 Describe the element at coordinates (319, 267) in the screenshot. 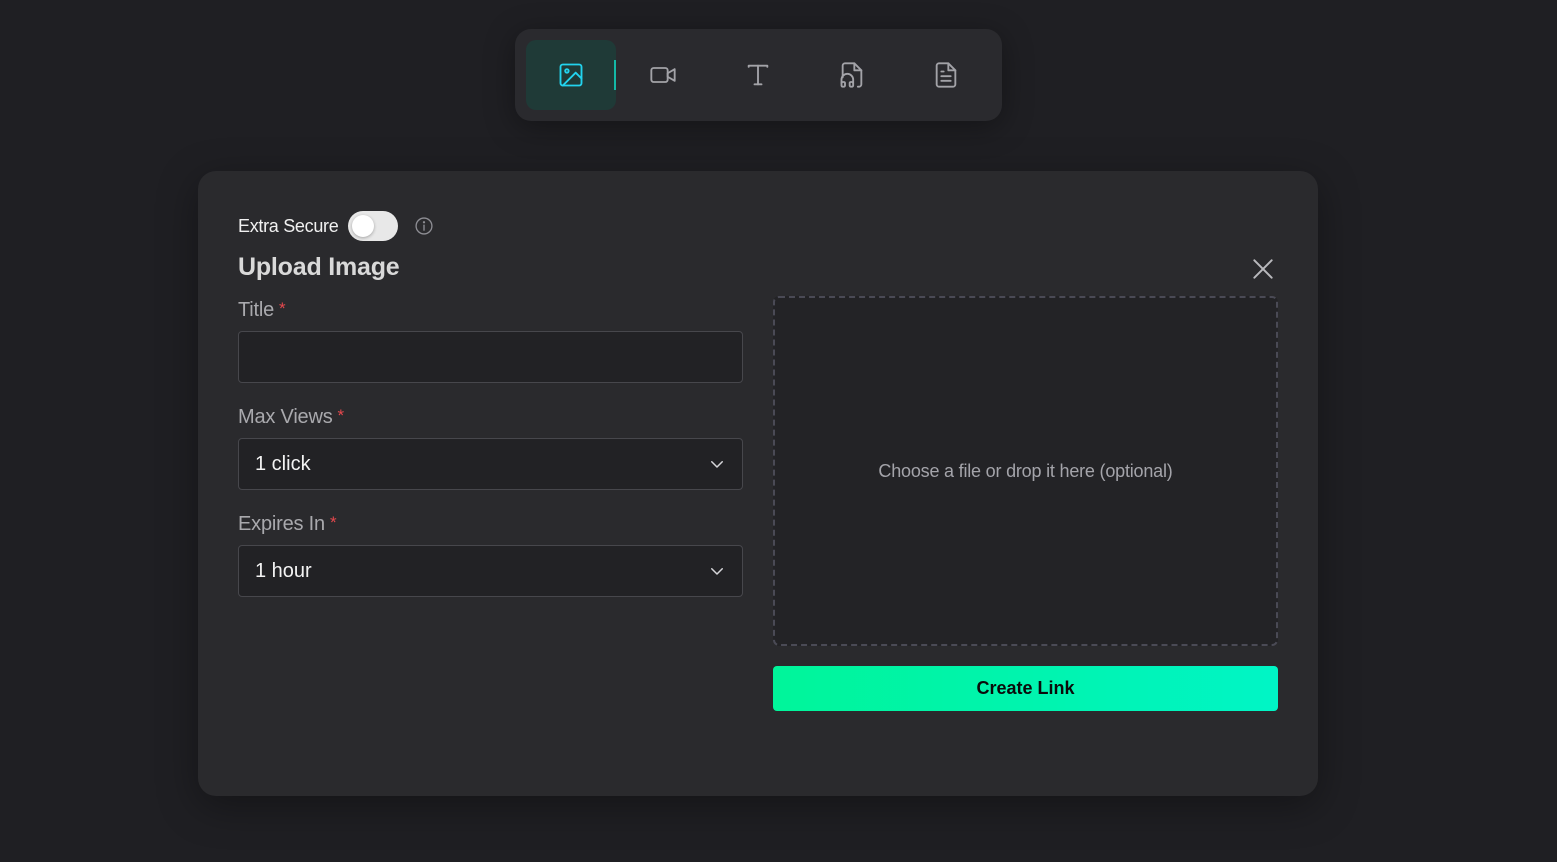

I see `page-title: Upload Image` at that location.